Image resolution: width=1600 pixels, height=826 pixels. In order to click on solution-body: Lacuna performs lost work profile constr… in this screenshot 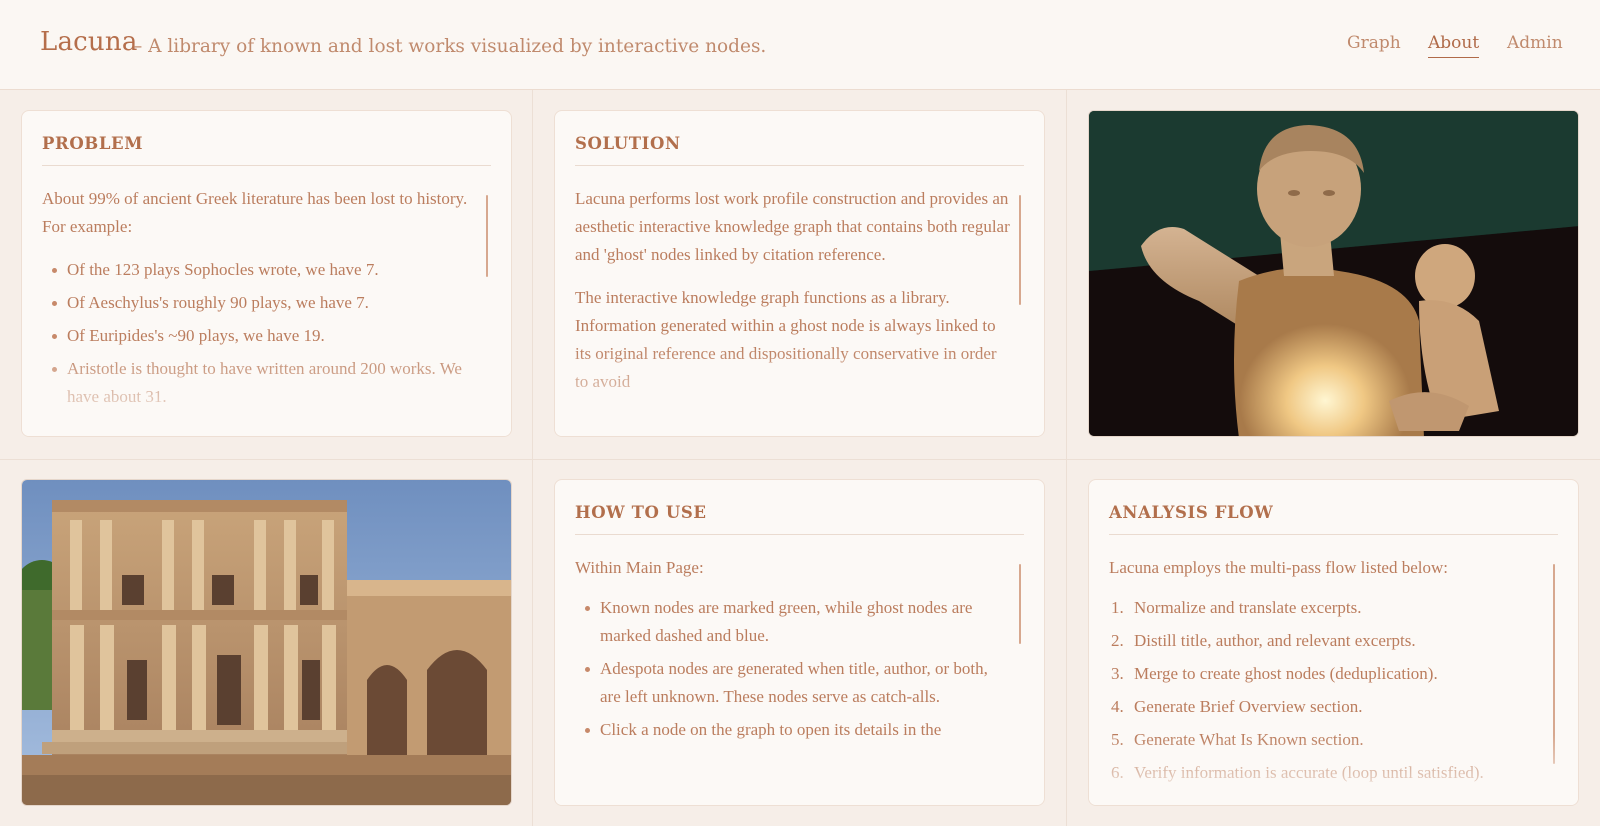, I will do `click(792, 310)`.